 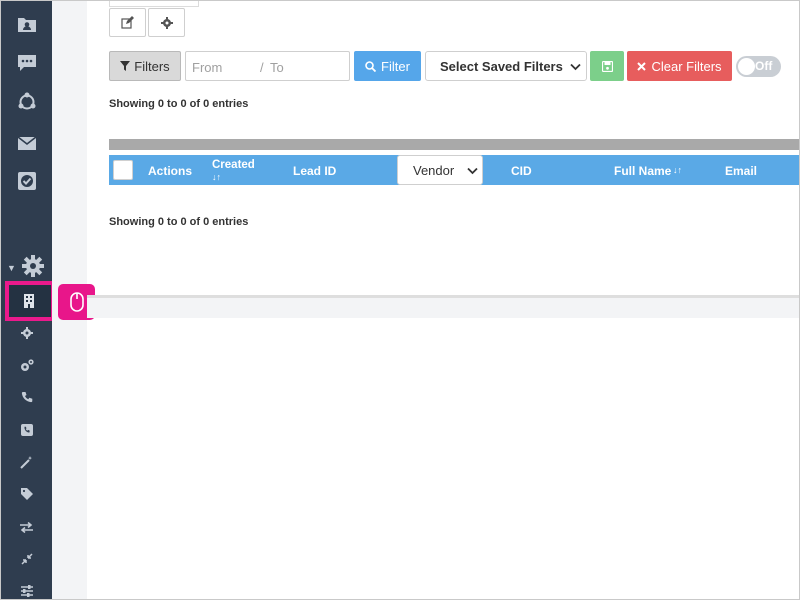 I want to click on edit-button, so click(x=127, y=22).